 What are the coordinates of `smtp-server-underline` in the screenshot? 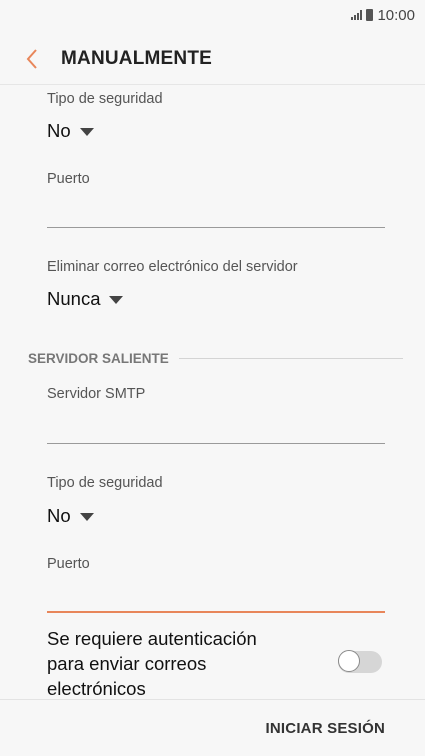 It's located at (216, 443).